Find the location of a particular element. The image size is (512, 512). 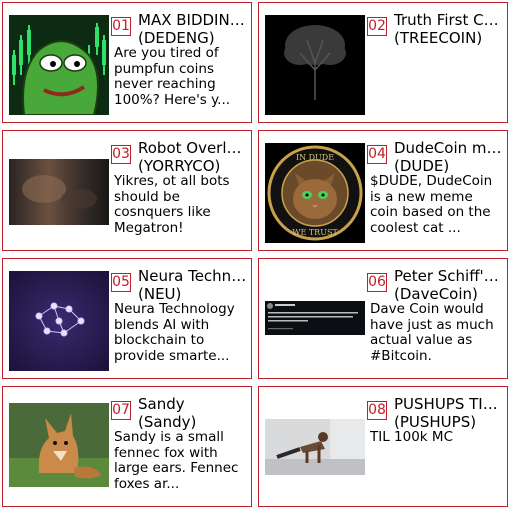

rank-number: 07 is located at coordinates (121, 410).